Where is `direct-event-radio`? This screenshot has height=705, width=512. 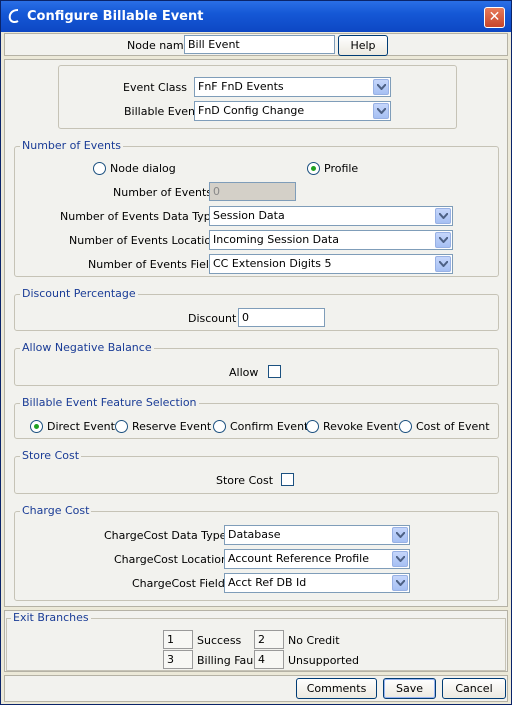
direct-event-radio is located at coordinates (36, 426).